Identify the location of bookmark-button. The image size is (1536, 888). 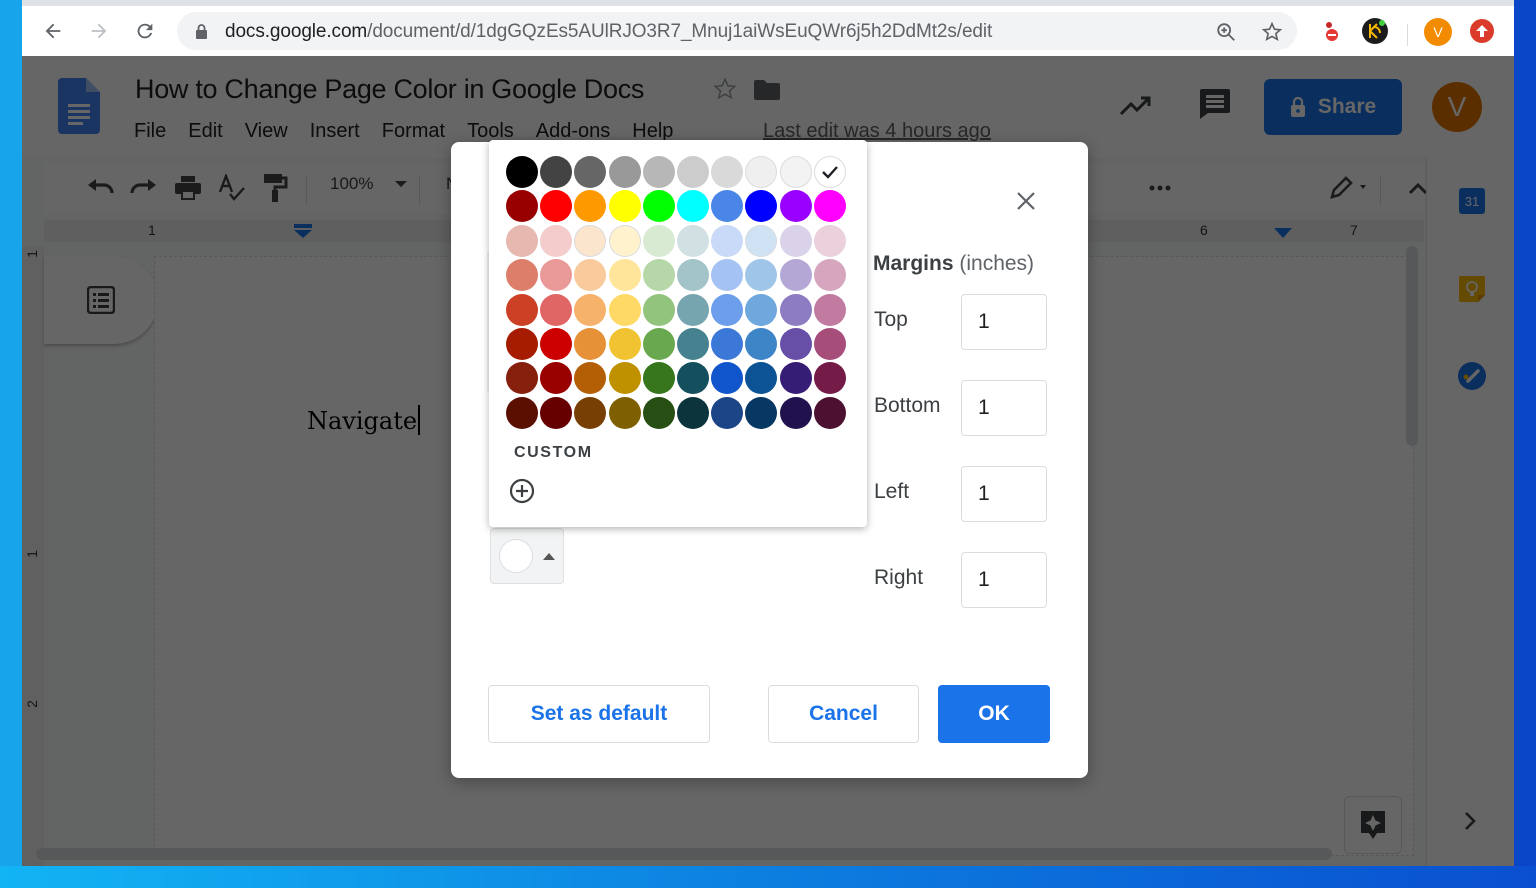
(1272, 32).